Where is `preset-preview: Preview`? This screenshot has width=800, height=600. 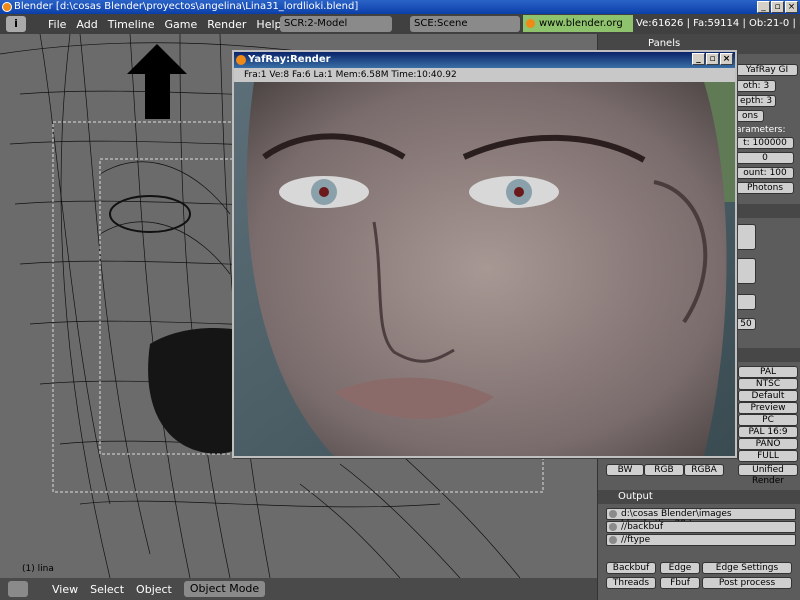 preset-preview: Preview is located at coordinates (768, 408).